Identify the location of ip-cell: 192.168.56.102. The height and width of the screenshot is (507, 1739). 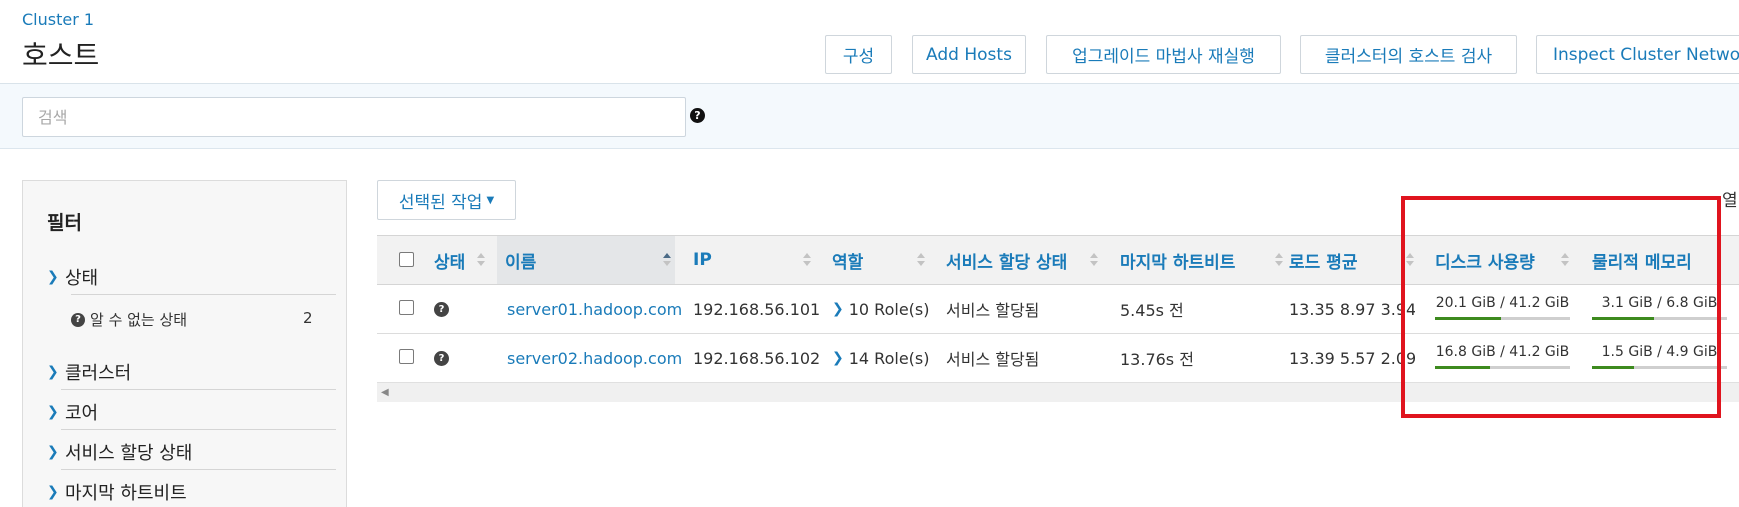
(757, 358).